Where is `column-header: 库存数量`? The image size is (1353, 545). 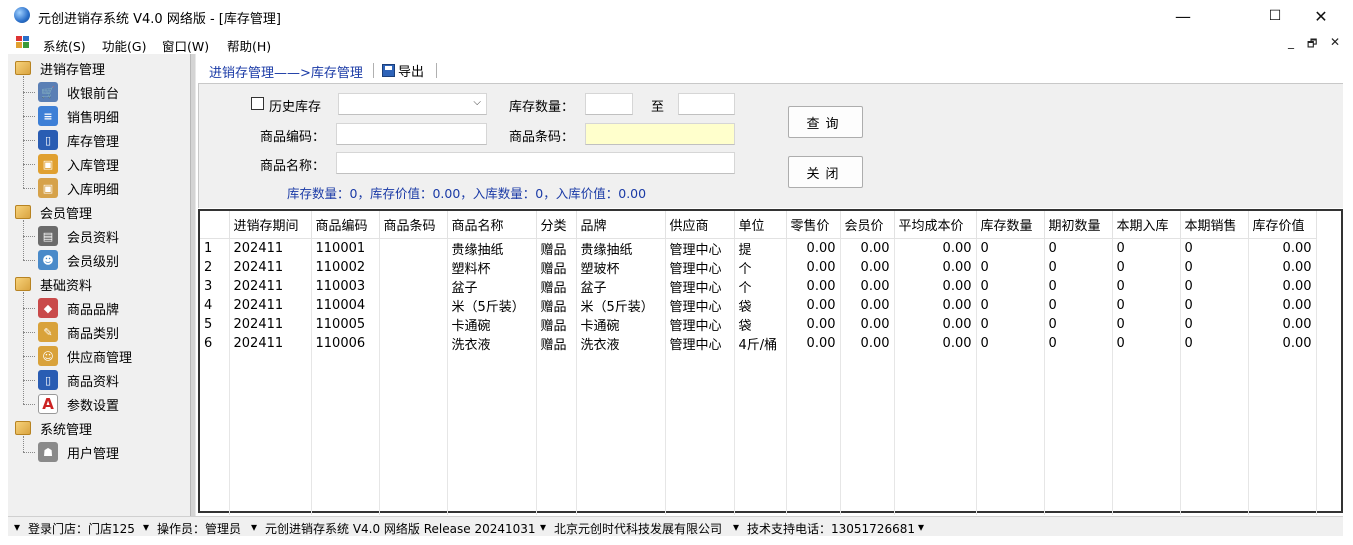
column-header: 库存数量 is located at coordinates (1010, 225).